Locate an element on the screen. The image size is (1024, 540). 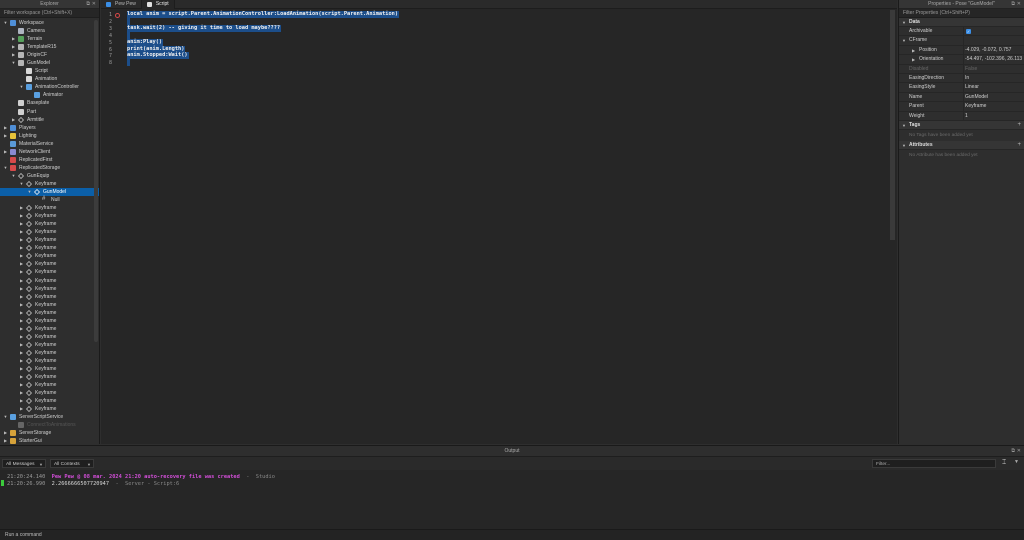
explorer-scrollbar is located at coordinates (96, 181).